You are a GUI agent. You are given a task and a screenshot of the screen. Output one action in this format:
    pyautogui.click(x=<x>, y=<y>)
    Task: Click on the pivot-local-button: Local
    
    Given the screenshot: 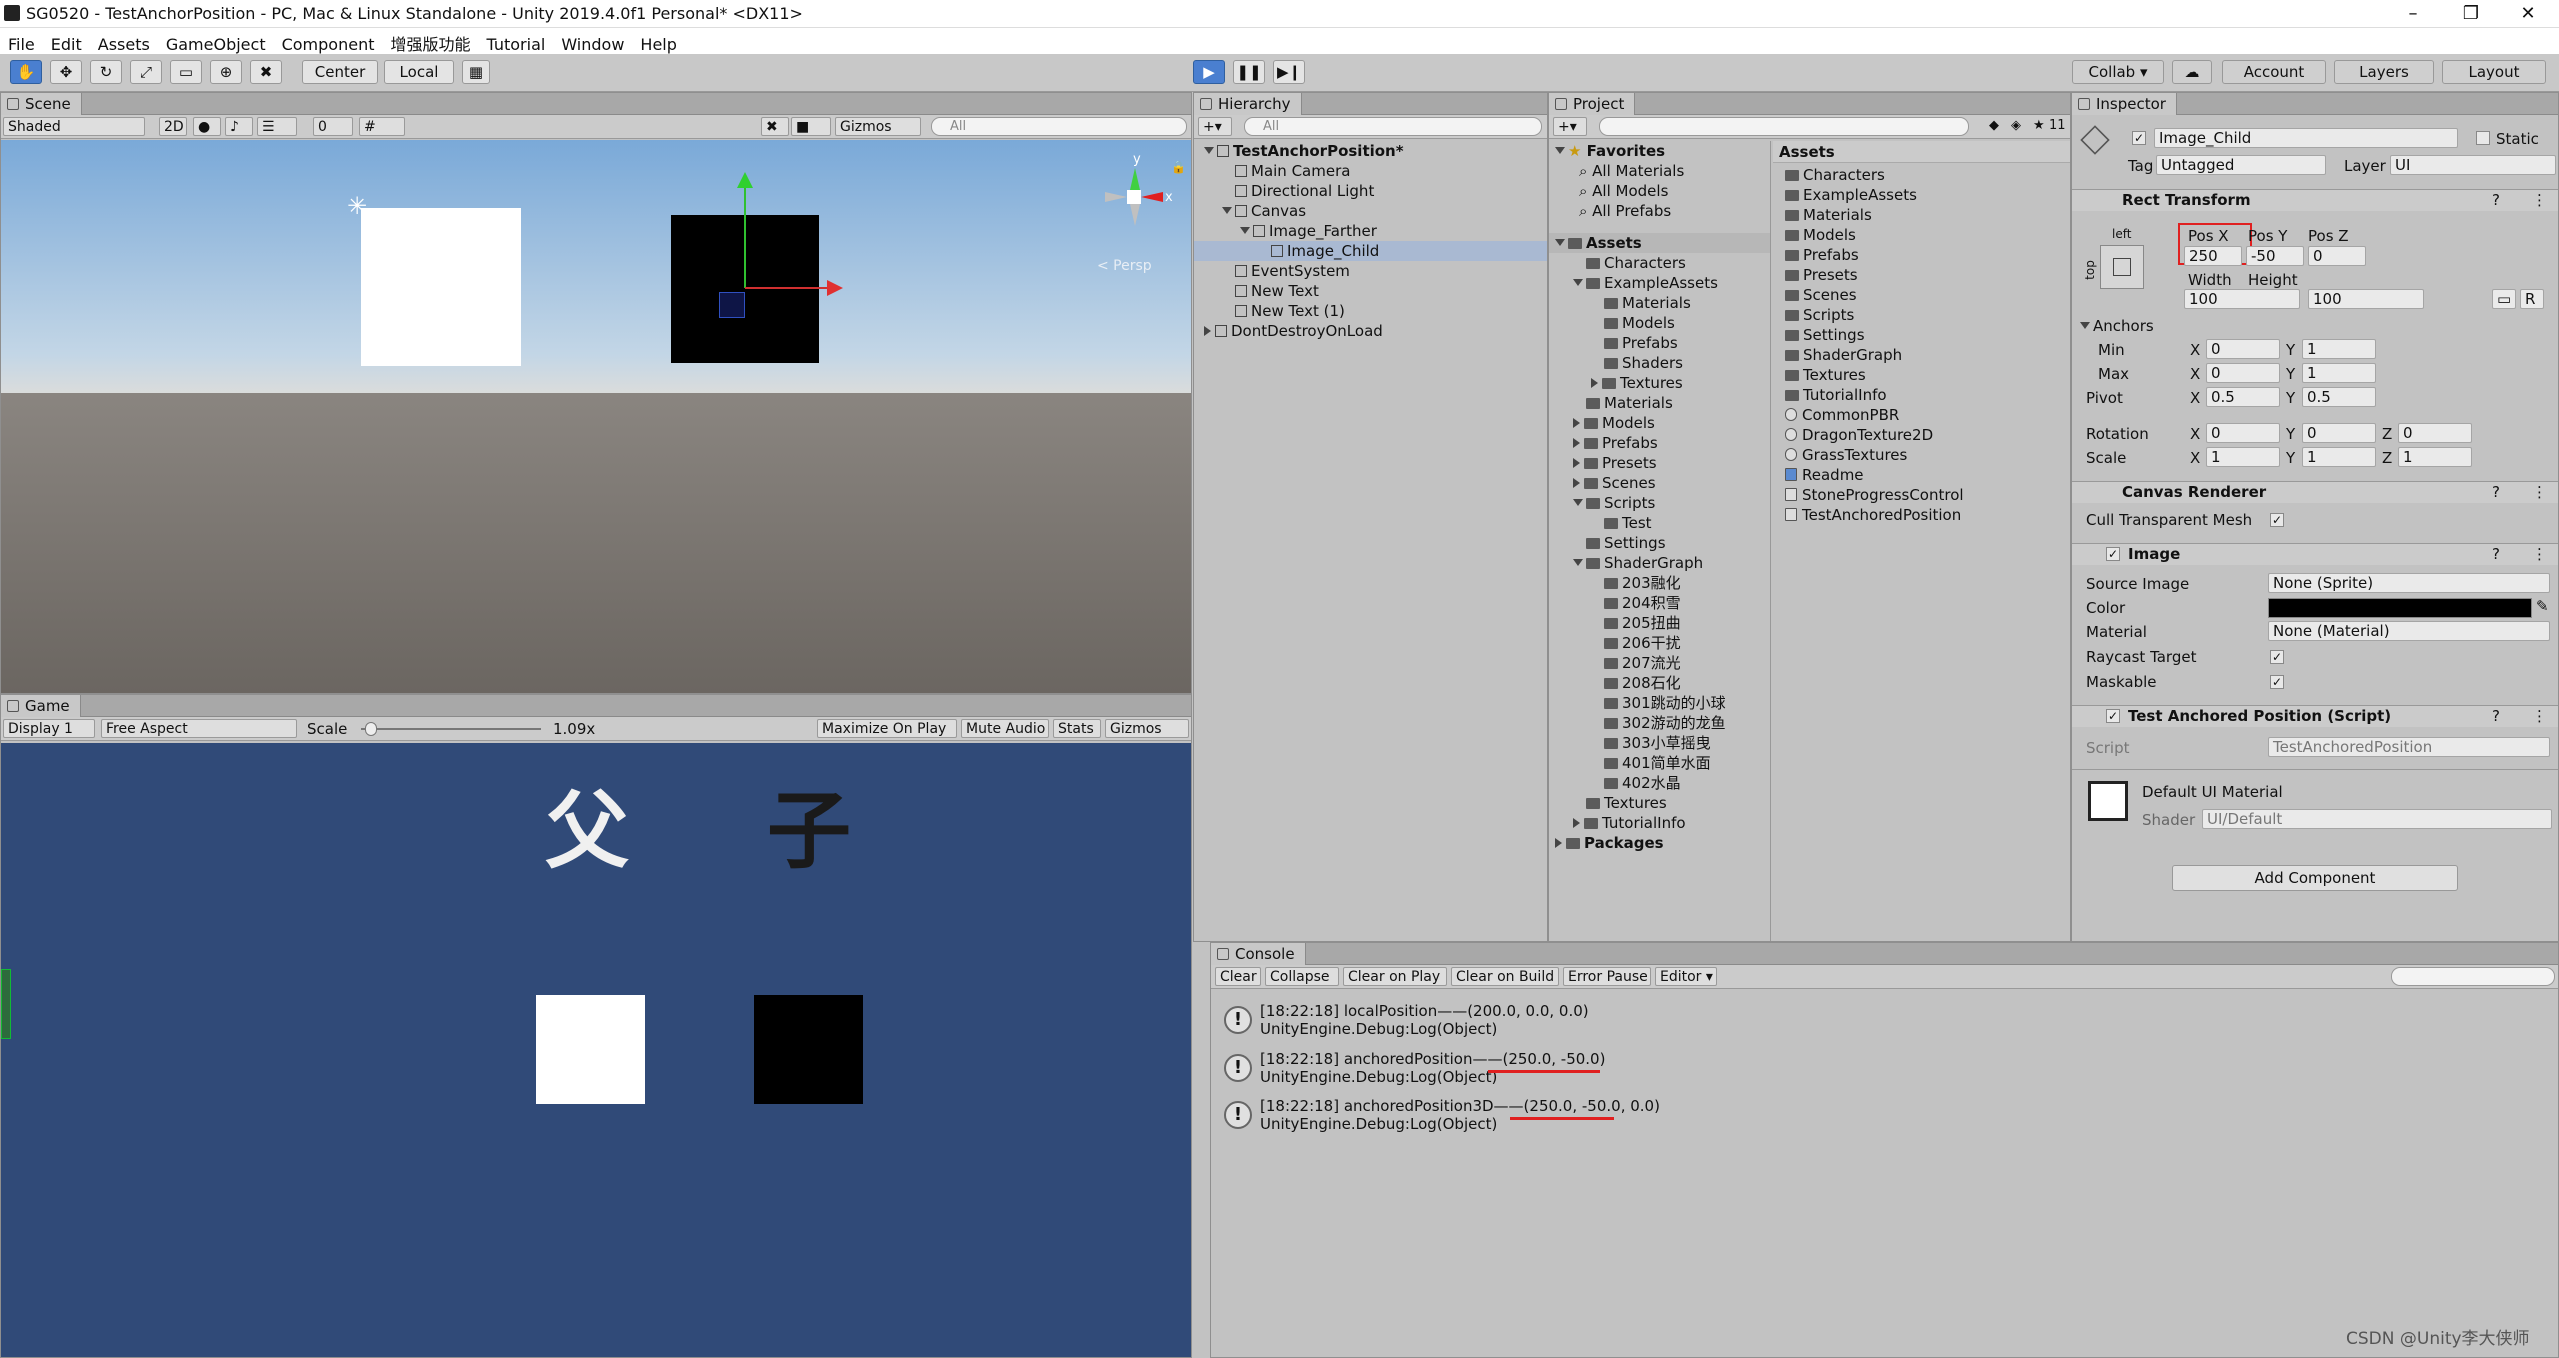 What is the action you would take?
    pyautogui.click(x=419, y=72)
    